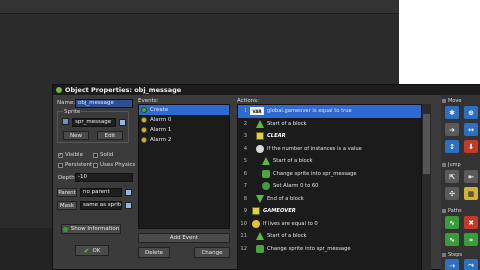 This screenshot has width=480, height=270. Describe the element at coordinates (243, 248) in the screenshot. I see `action-number: 12` at that location.